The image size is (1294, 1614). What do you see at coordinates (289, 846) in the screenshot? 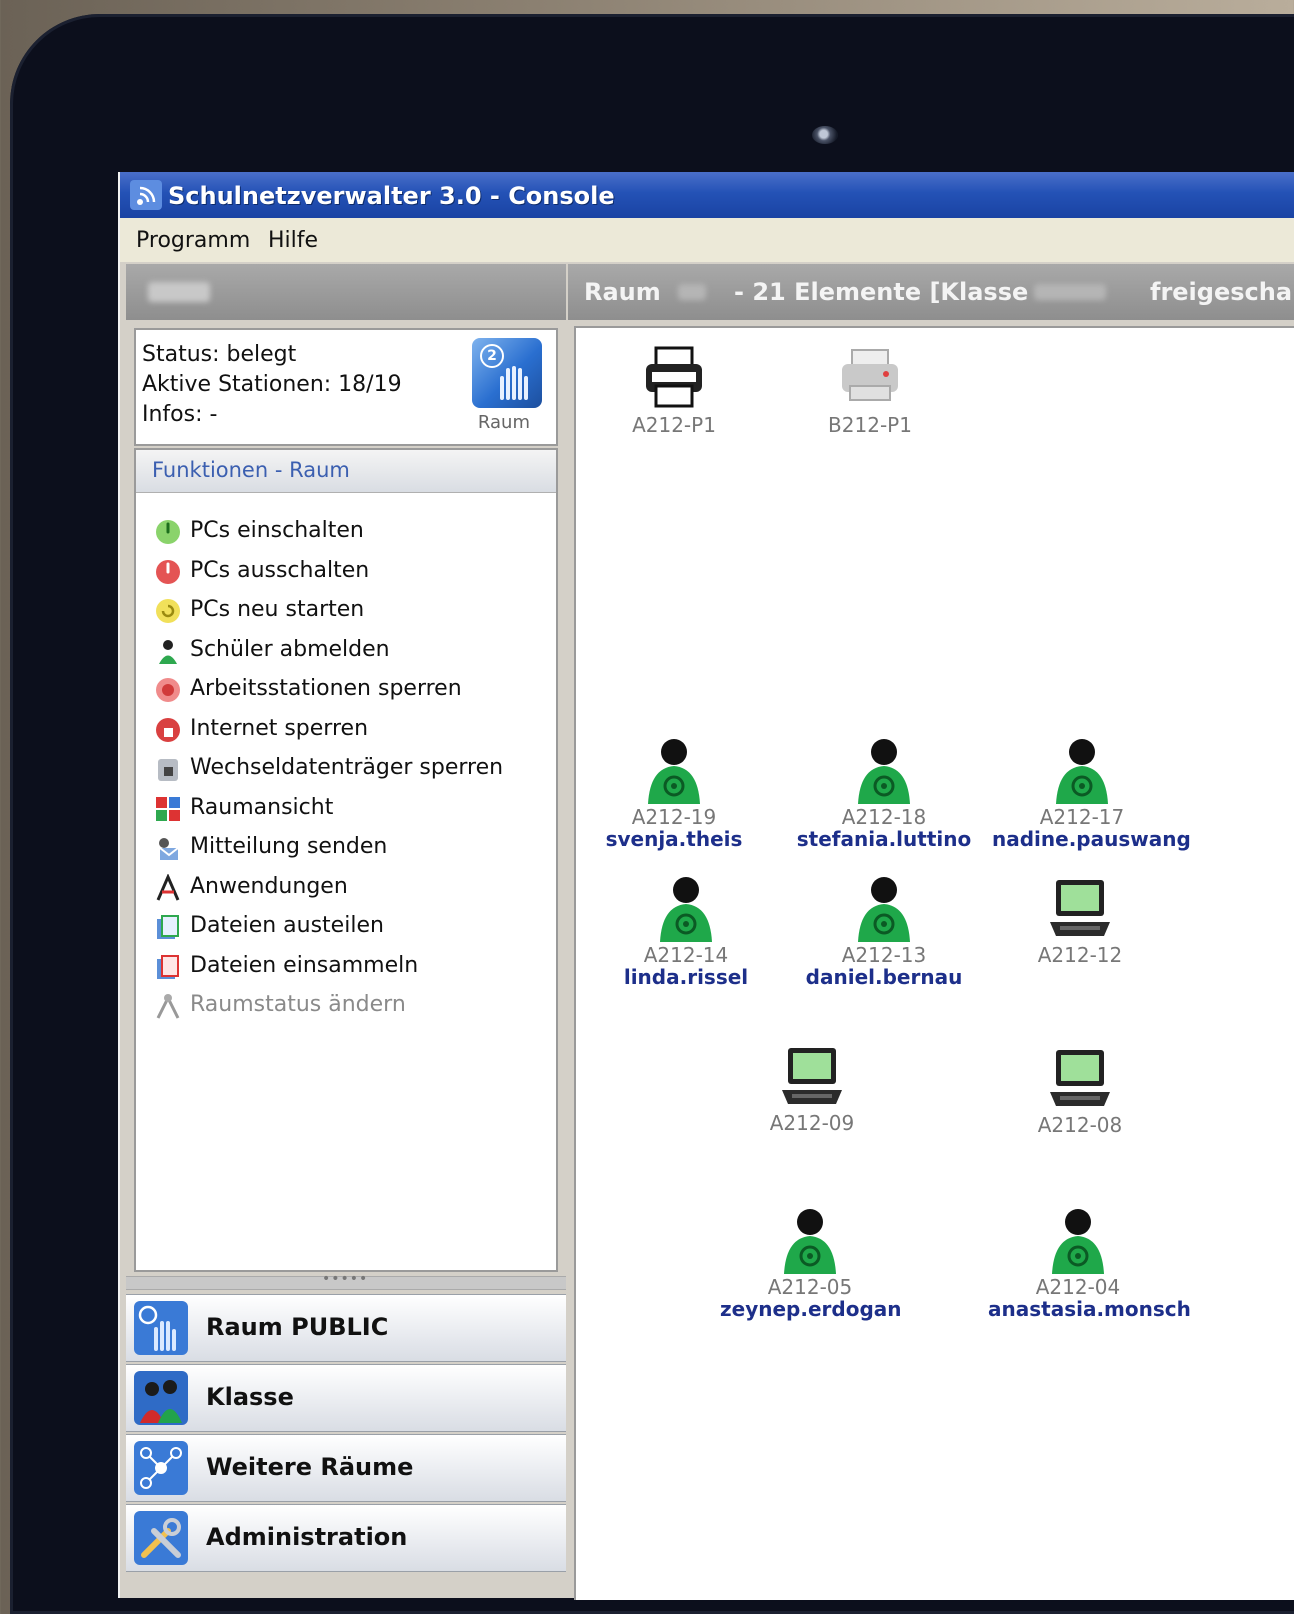
I see `function-label: Mitteilung senden` at bounding box center [289, 846].